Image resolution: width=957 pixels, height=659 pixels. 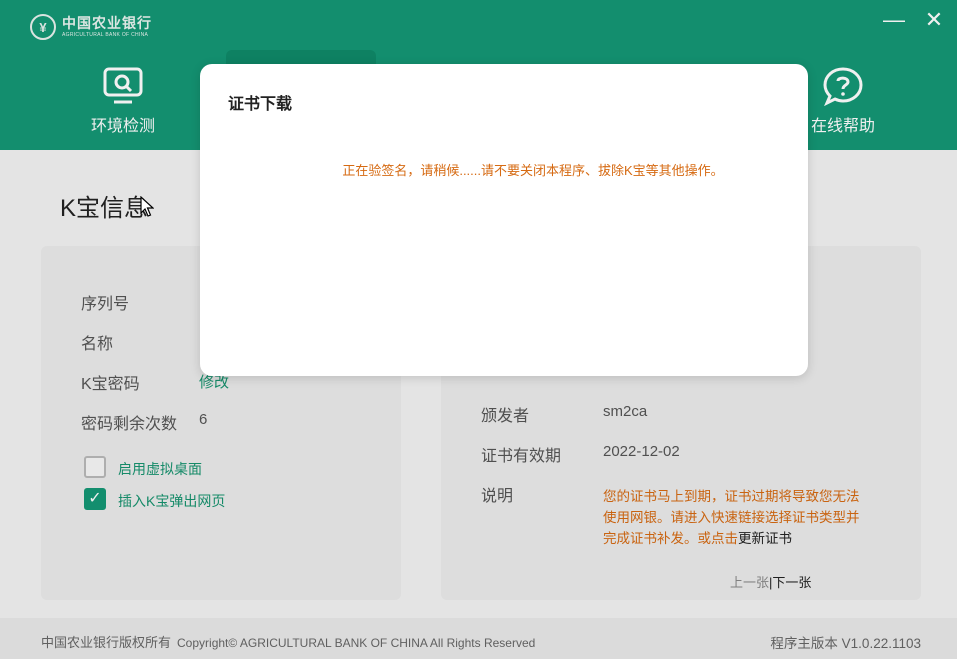 What do you see at coordinates (260, 104) in the screenshot?
I see `dialog-title: 证书下载` at bounding box center [260, 104].